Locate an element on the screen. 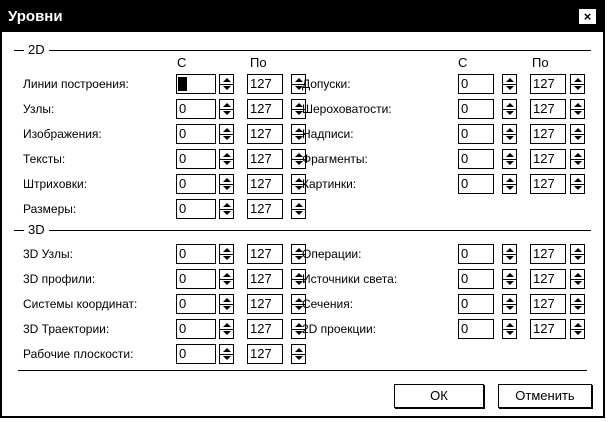 The image size is (609, 422). close-button: × is located at coordinates (587, 16).